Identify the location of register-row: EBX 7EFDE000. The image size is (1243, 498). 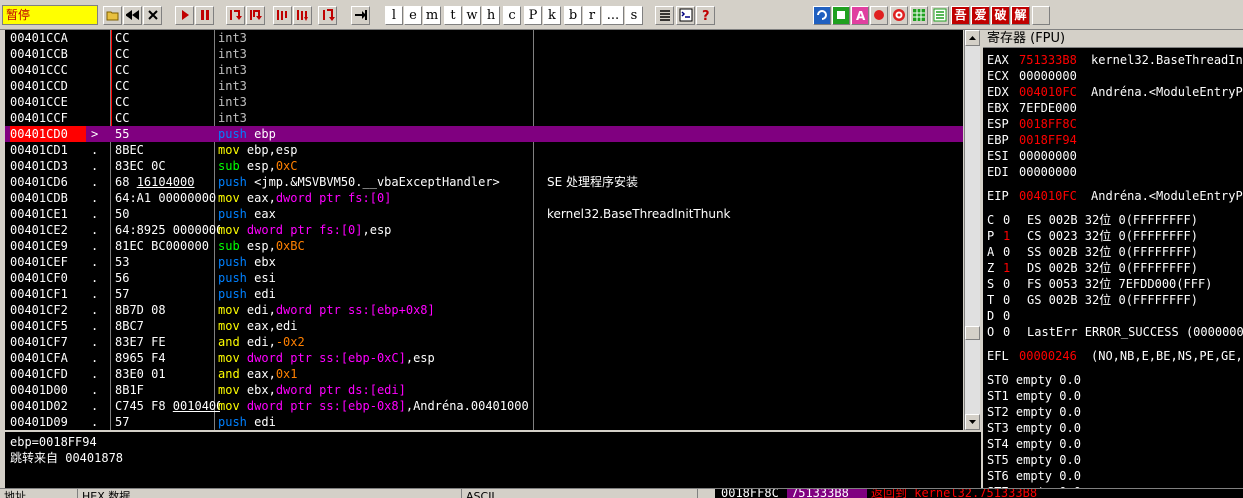
(1115, 108).